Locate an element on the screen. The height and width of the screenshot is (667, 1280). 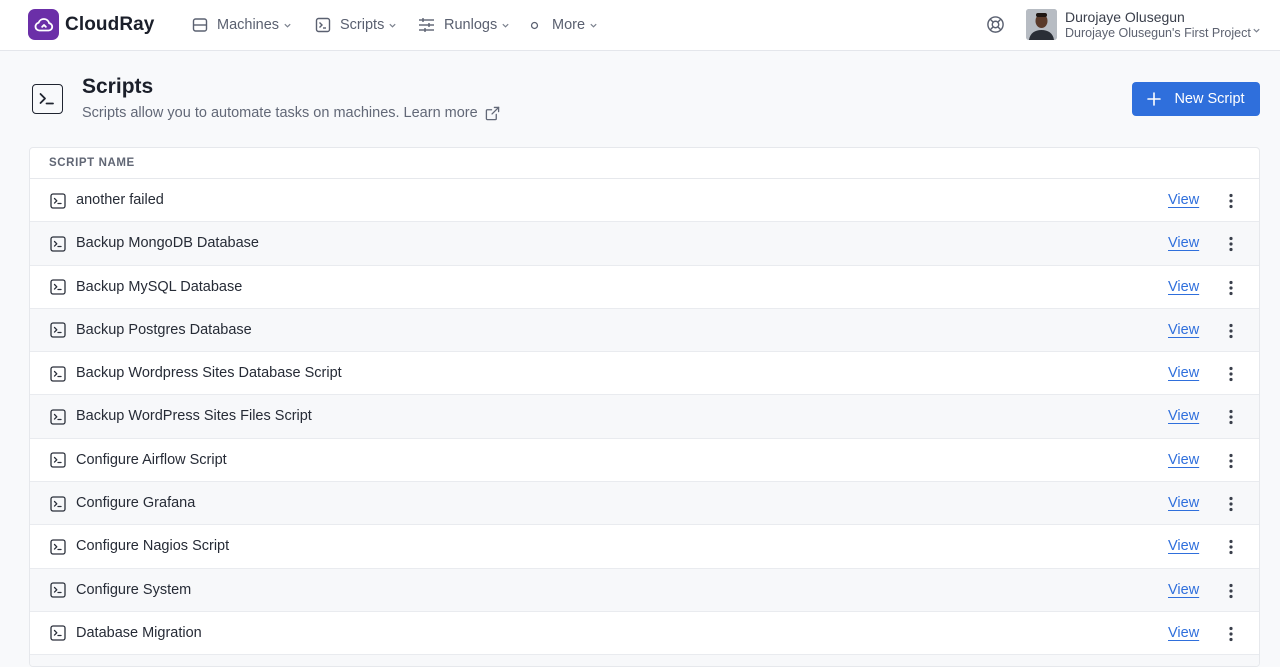
table-row: Configure Nagios Script View is located at coordinates (644, 547).